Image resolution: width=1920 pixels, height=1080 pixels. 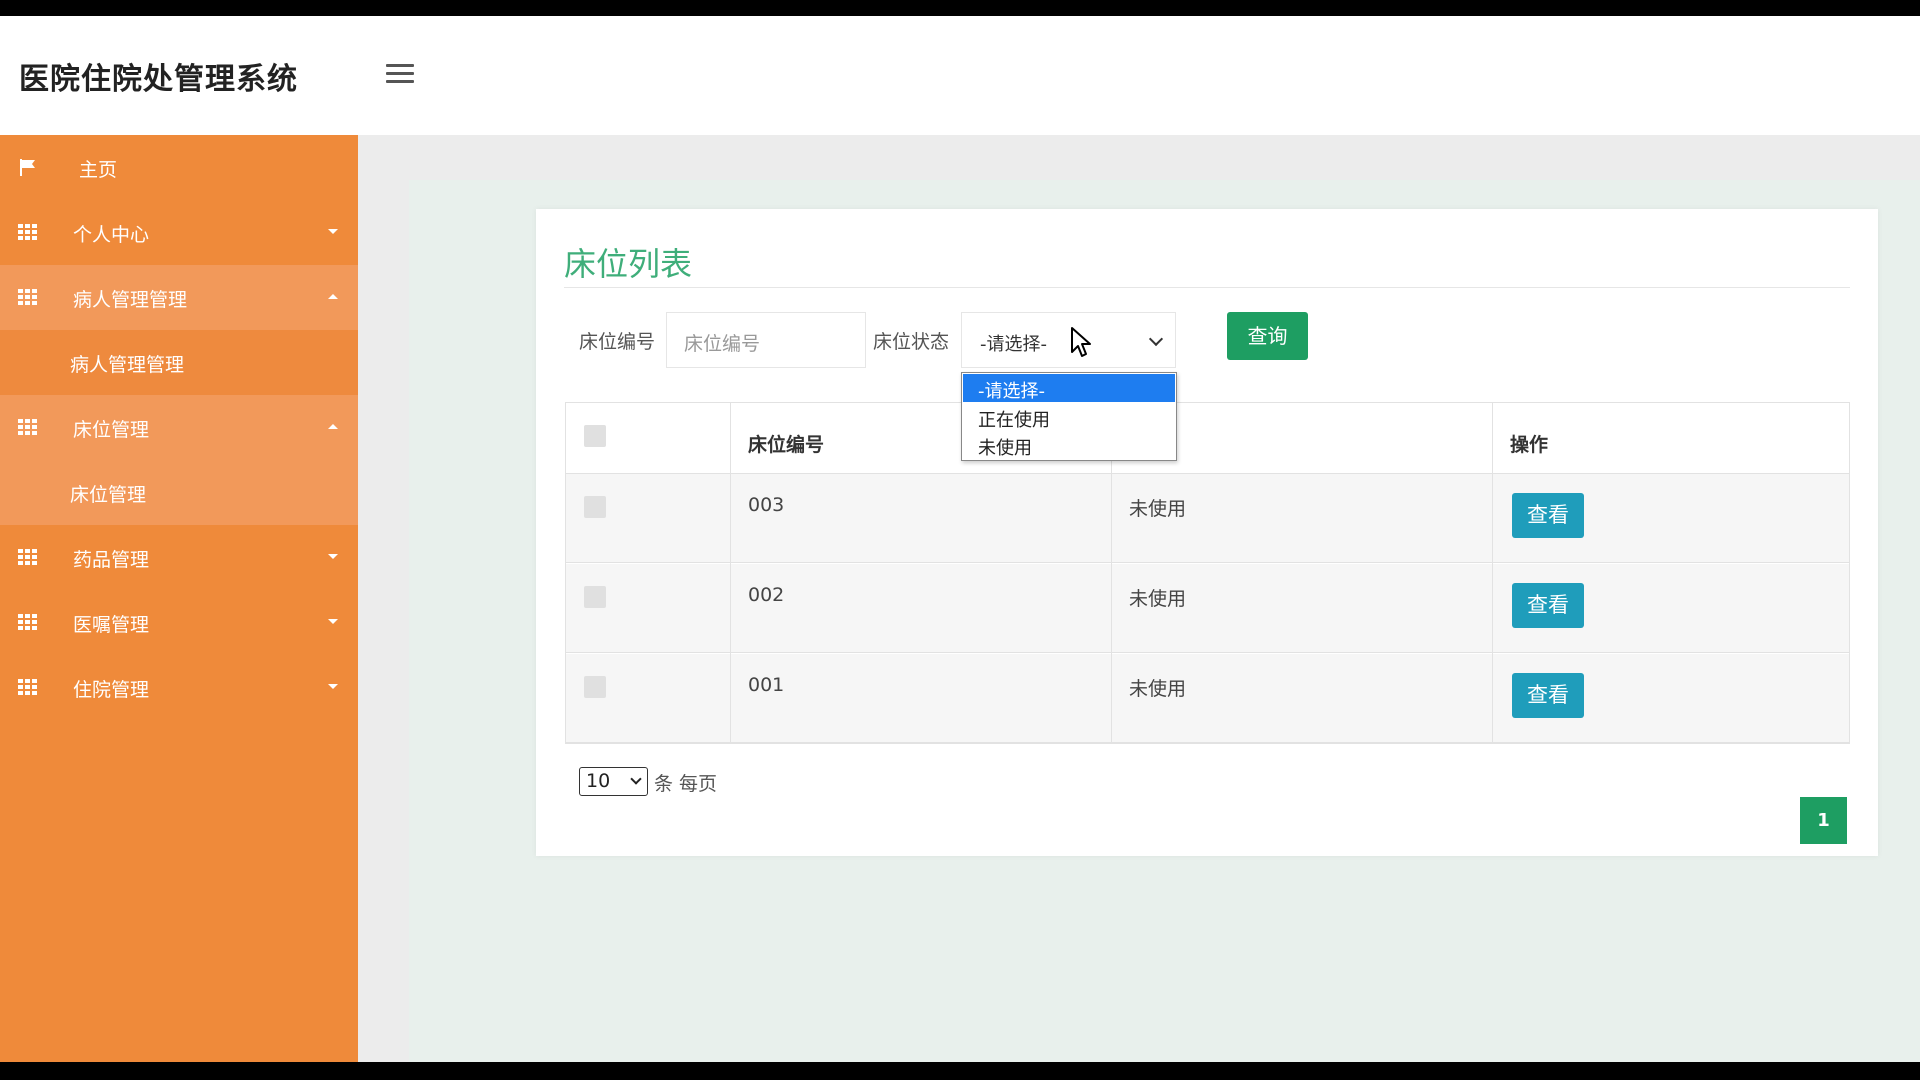 I want to click on page-size-select: 10, so click(x=613, y=781).